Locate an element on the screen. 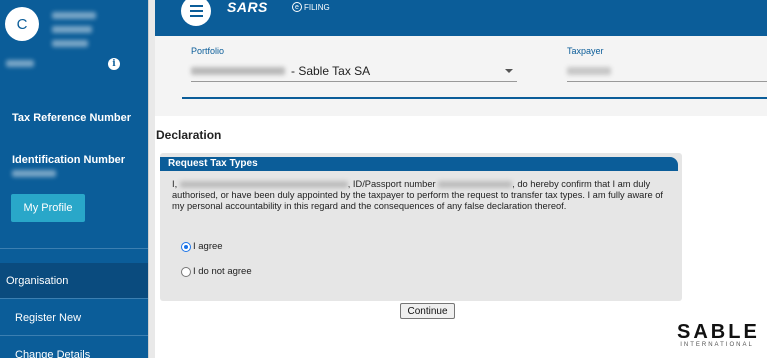  identification-value-redacted is located at coordinates (34, 173).